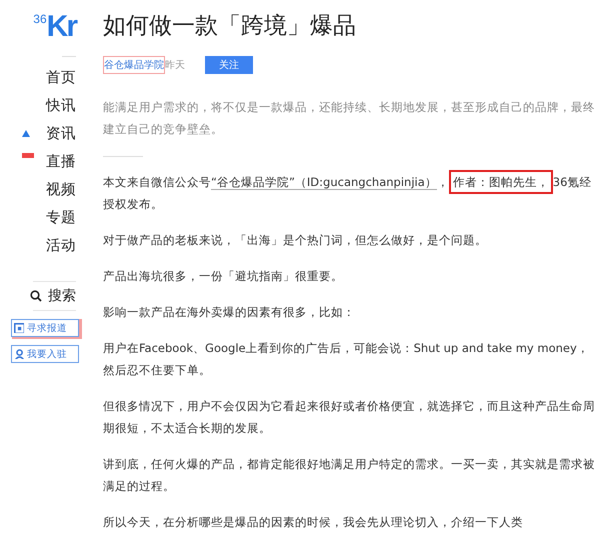 This screenshot has width=604, height=560. I want to click on nav-item: 视频, so click(48, 189).